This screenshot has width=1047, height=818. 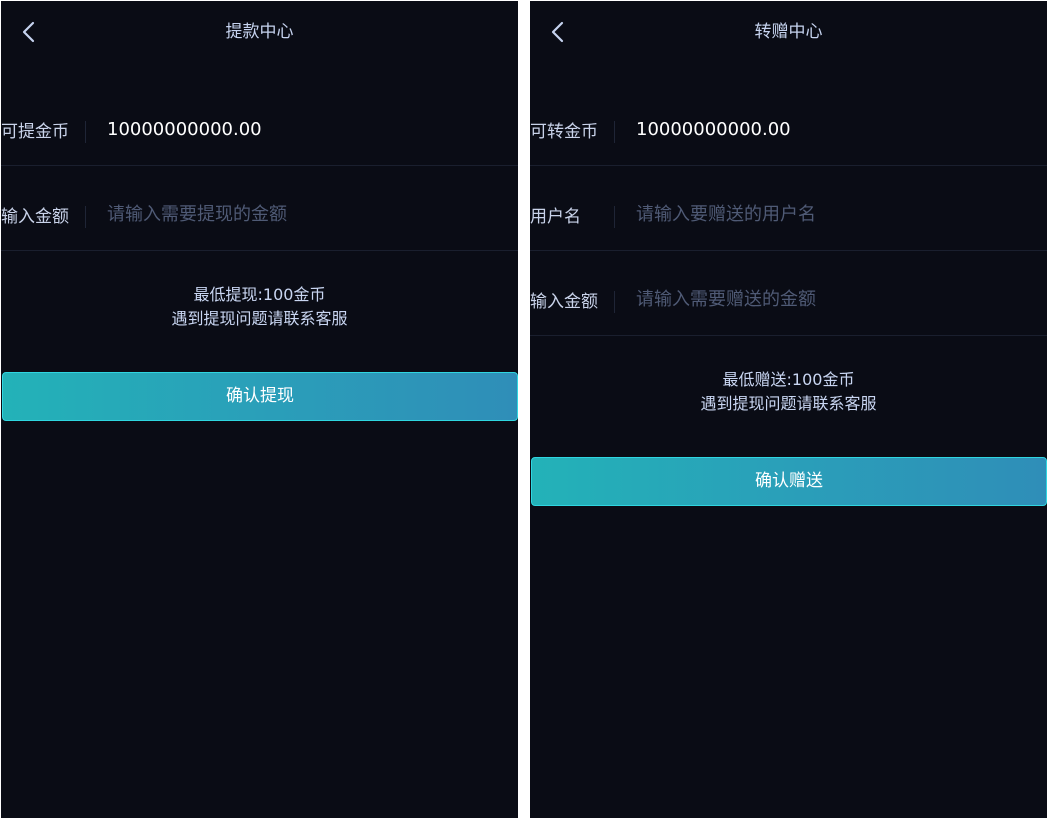 I want to click on minimum-withdraw-text: 最低提现:100金币, so click(x=259, y=294).